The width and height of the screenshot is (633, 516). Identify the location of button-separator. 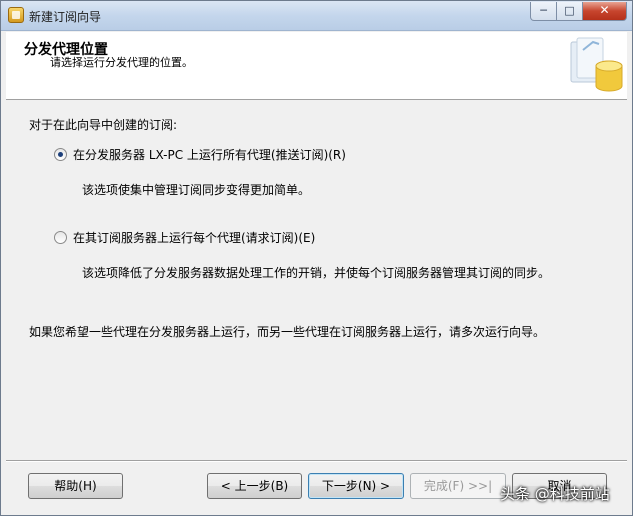
(316, 461).